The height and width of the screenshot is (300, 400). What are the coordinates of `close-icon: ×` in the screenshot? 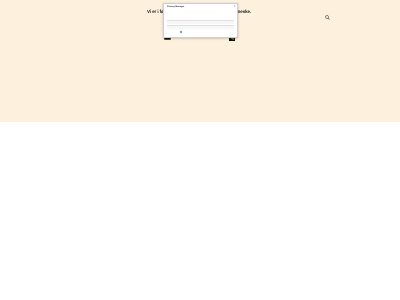 It's located at (235, 6).